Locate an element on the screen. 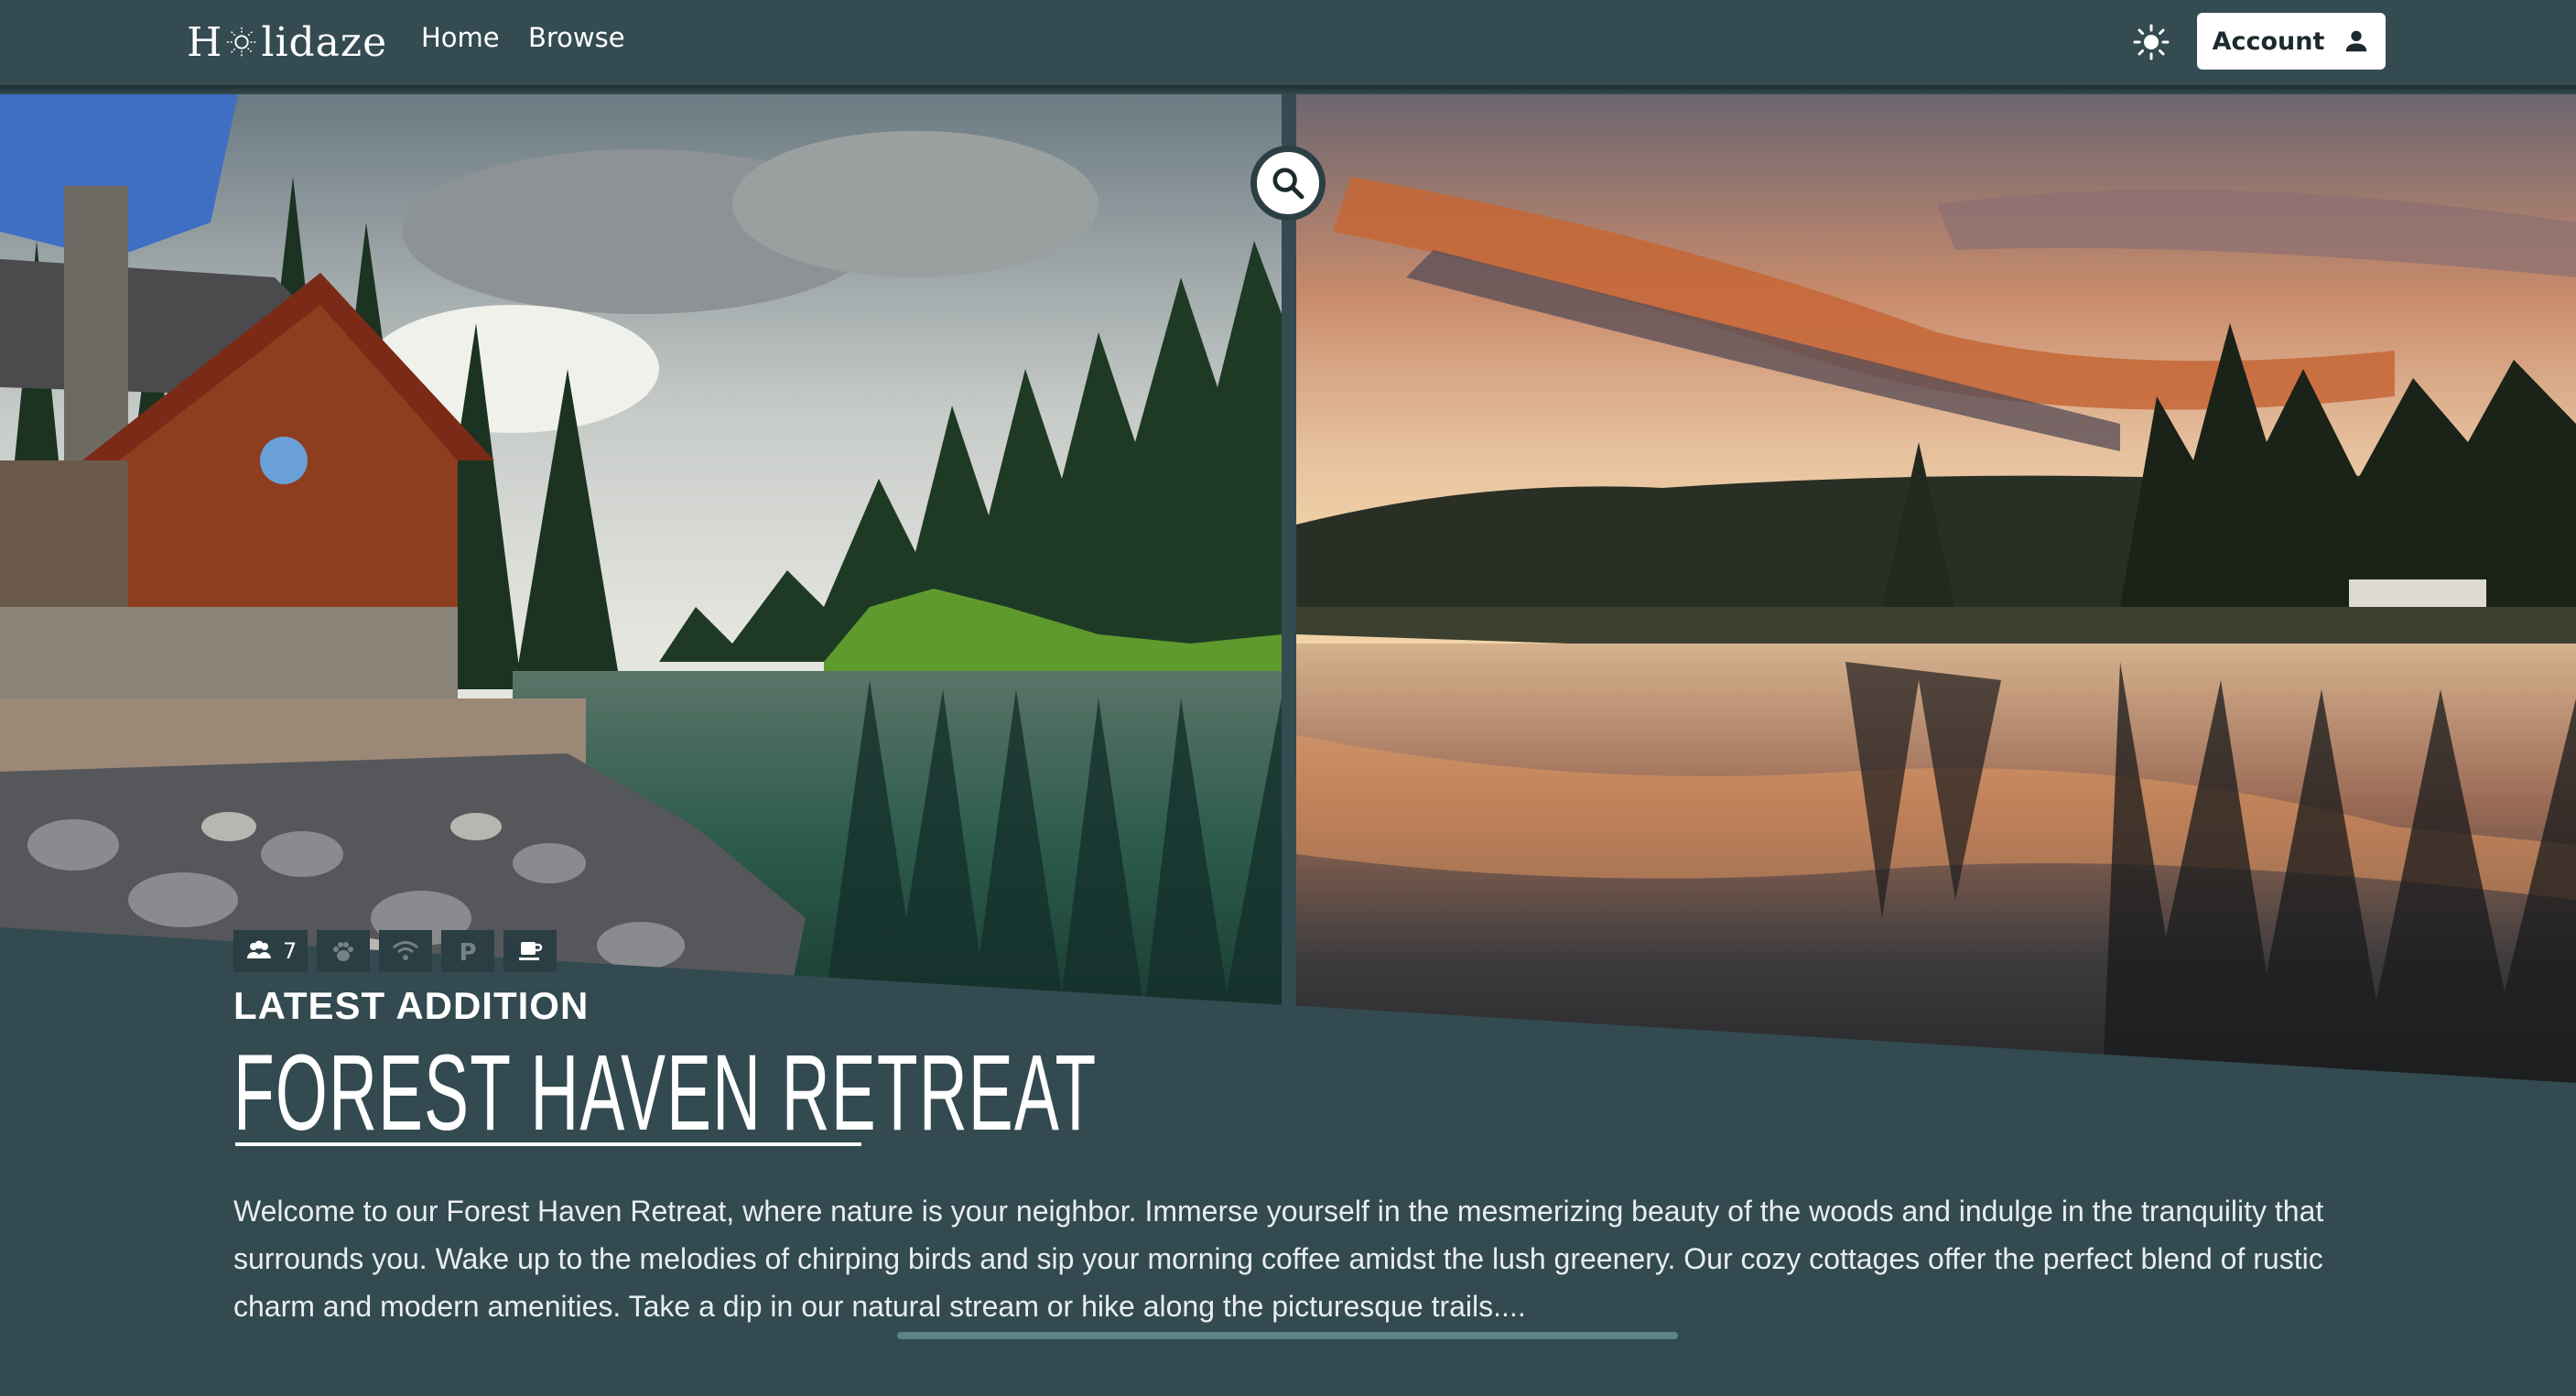 This screenshot has height=1396, width=2576. guests-icon is located at coordinates (259, 949).